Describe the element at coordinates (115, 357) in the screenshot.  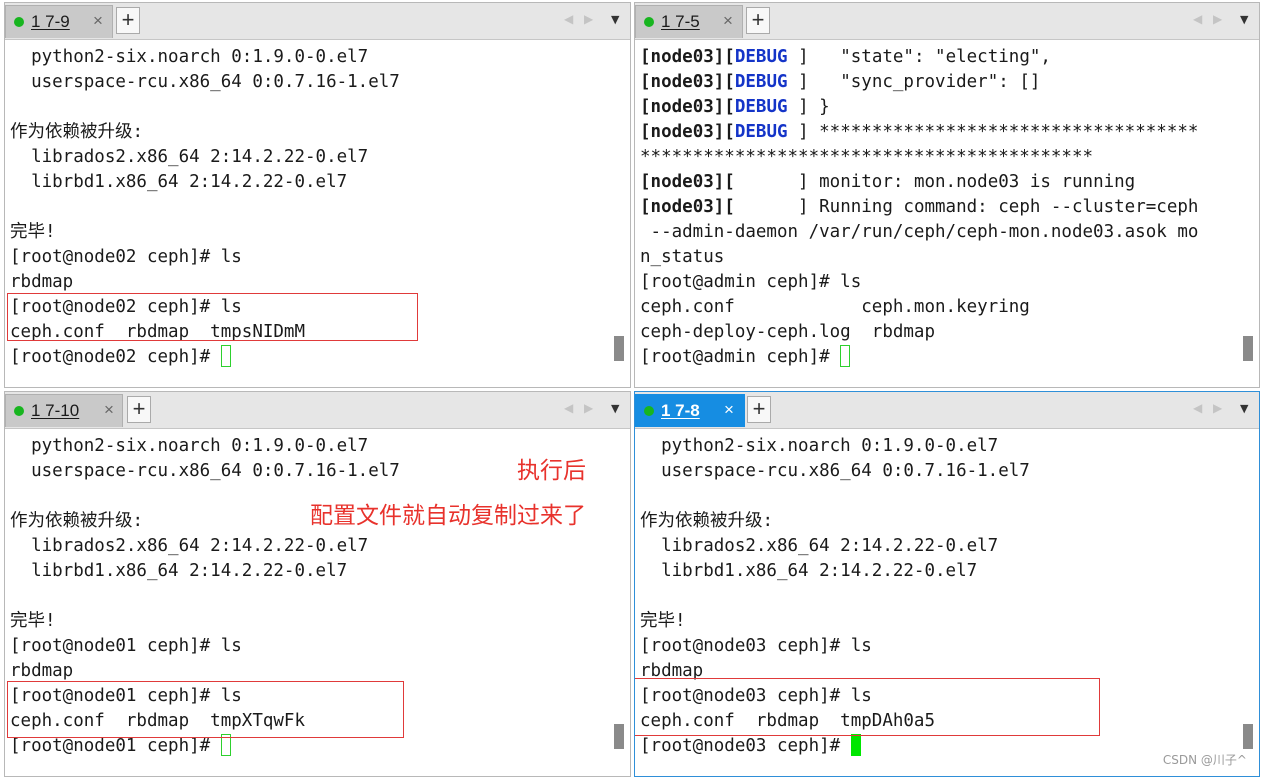
I see `terminal-text: [root@node02 ceph]#` at that location.